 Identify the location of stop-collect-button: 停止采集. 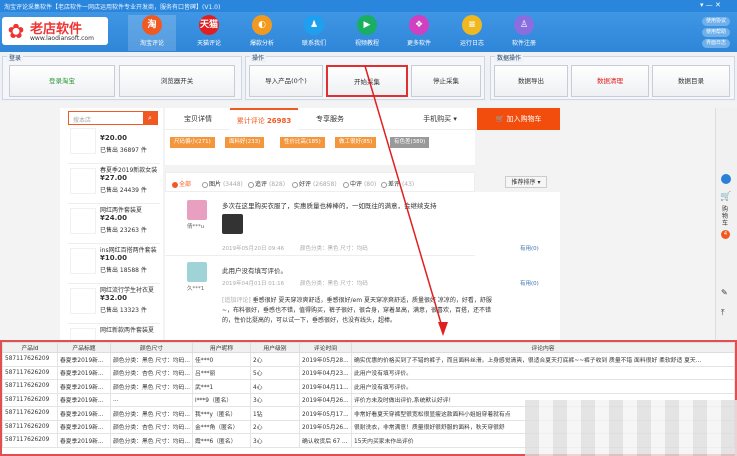
(446, 81).